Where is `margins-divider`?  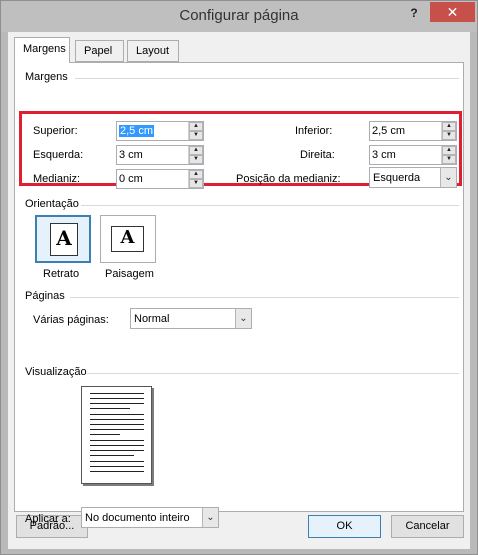 margins-divider is located at coordinates (267, 78).